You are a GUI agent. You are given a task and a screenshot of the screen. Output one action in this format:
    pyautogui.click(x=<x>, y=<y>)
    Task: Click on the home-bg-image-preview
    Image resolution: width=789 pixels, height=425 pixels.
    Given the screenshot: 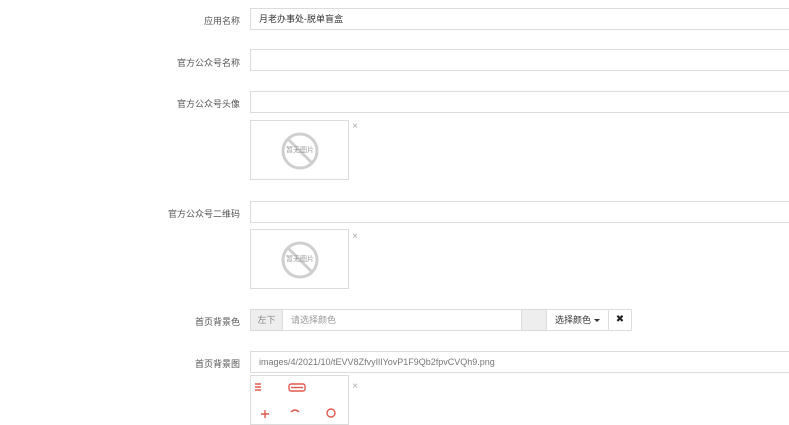 What is the action you would take?
    pyautogui.click(x=299, y=400)
    